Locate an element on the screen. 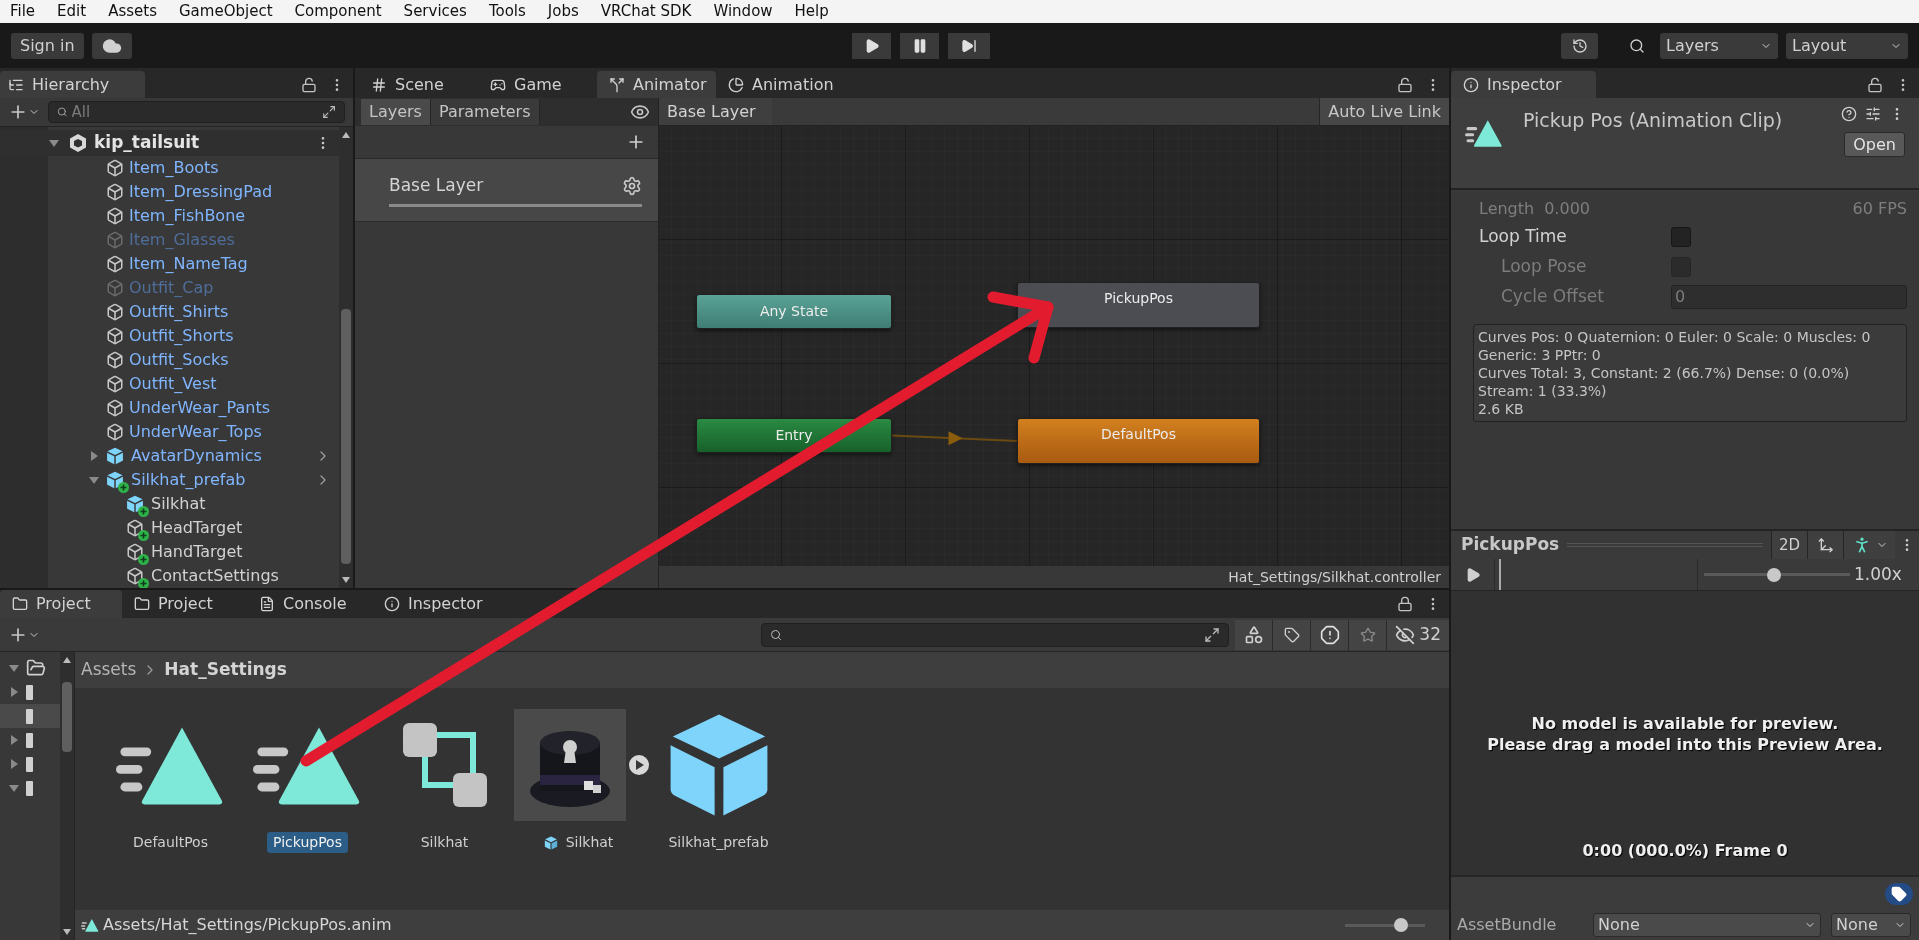 This screenshot has height=940, width=1919. hierarchy-item: HandTarget is located at coordinates (197, 552).